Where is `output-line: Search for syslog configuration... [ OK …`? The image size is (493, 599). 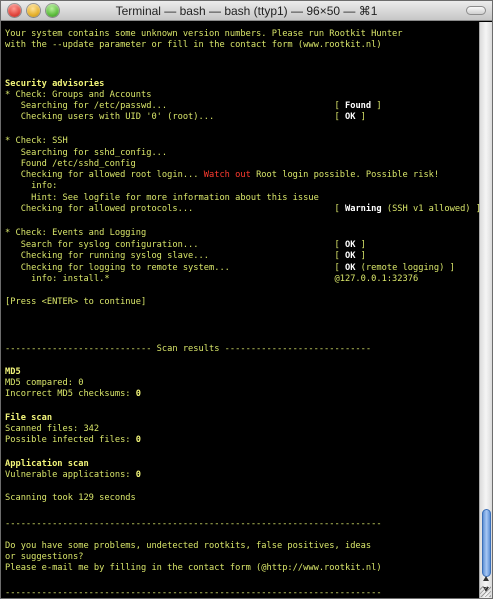
output-line: Search for syslog configuration... [ OK … is located at coordinates (185, 245).